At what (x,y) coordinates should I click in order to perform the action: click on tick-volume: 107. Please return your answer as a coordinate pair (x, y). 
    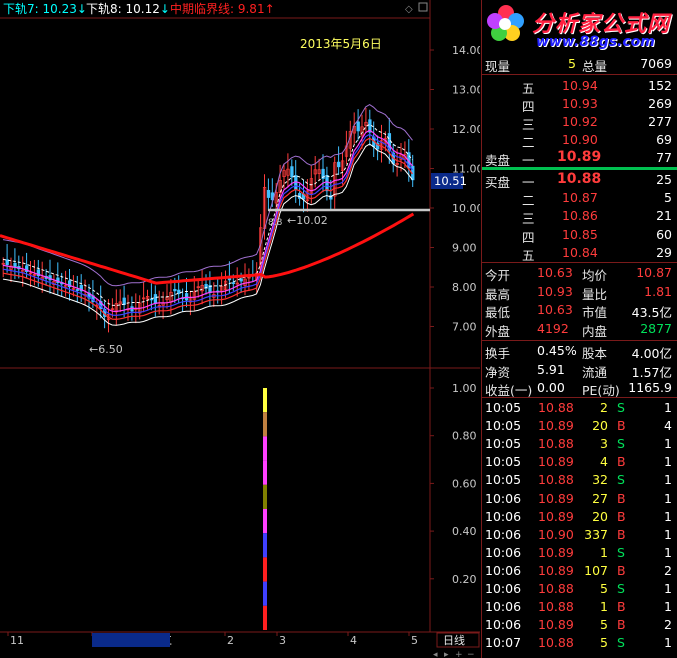
    Looking at the image, I should click on (596, 570).